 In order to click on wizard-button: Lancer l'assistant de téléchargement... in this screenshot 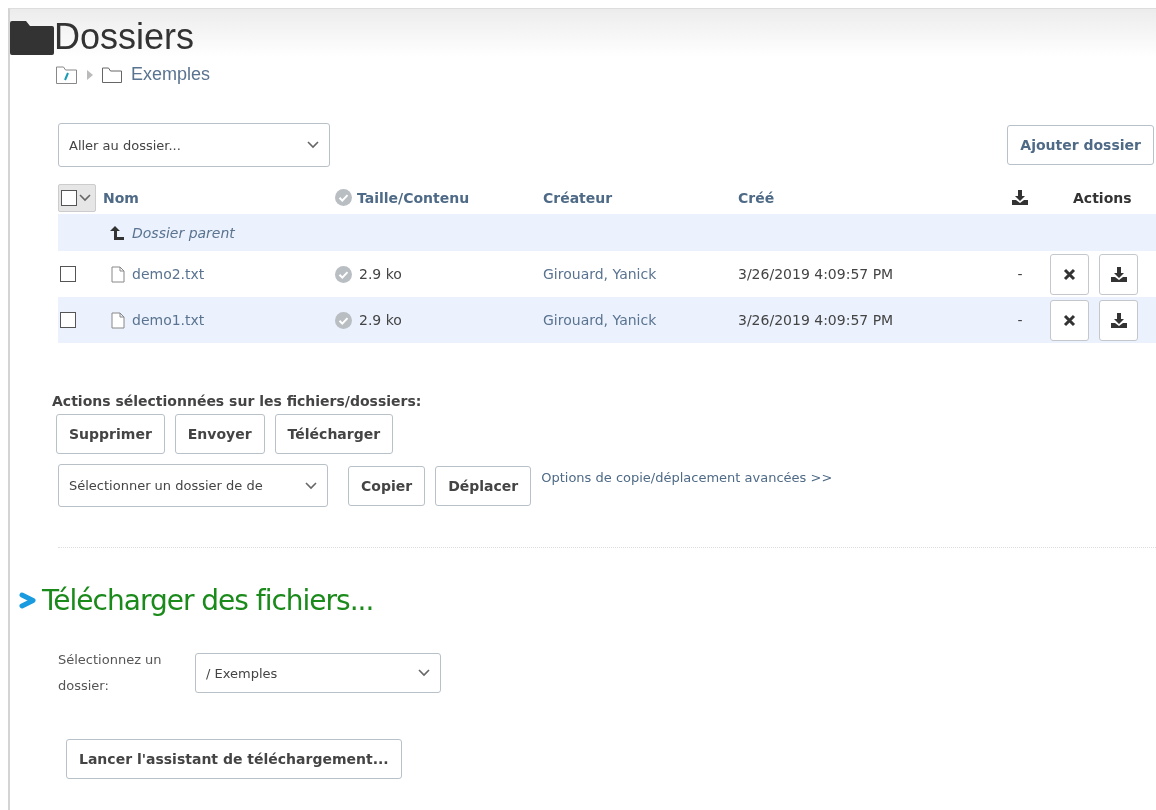, I will do `click(234, 759)`.